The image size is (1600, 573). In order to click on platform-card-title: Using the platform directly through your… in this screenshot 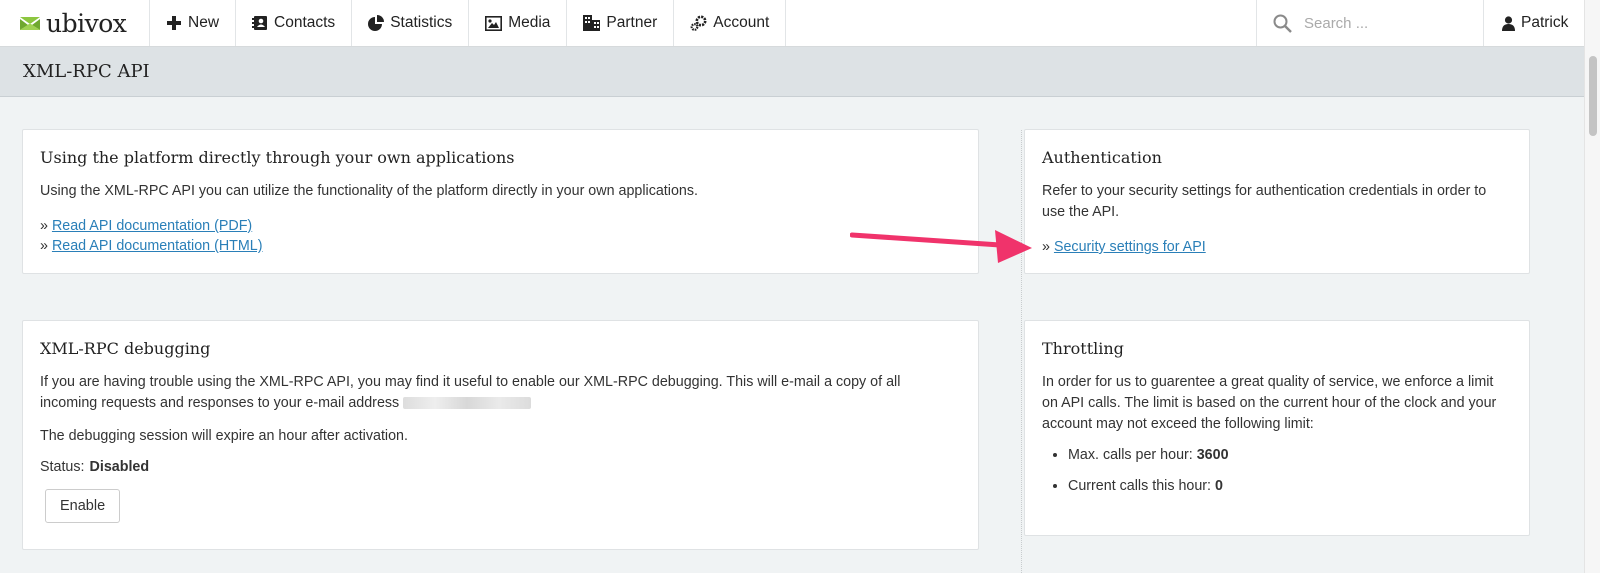, I will do `click(277, 157)`.